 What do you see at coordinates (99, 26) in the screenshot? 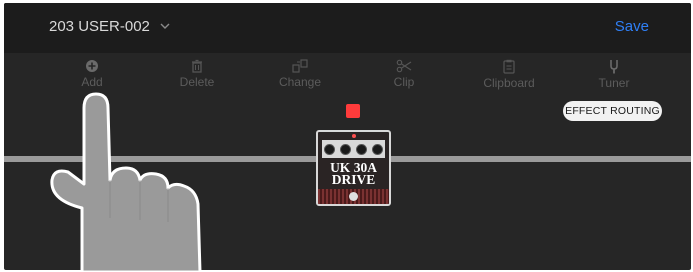
I see `preset-name: 203 USER-002` at bounding box center [99, 26].